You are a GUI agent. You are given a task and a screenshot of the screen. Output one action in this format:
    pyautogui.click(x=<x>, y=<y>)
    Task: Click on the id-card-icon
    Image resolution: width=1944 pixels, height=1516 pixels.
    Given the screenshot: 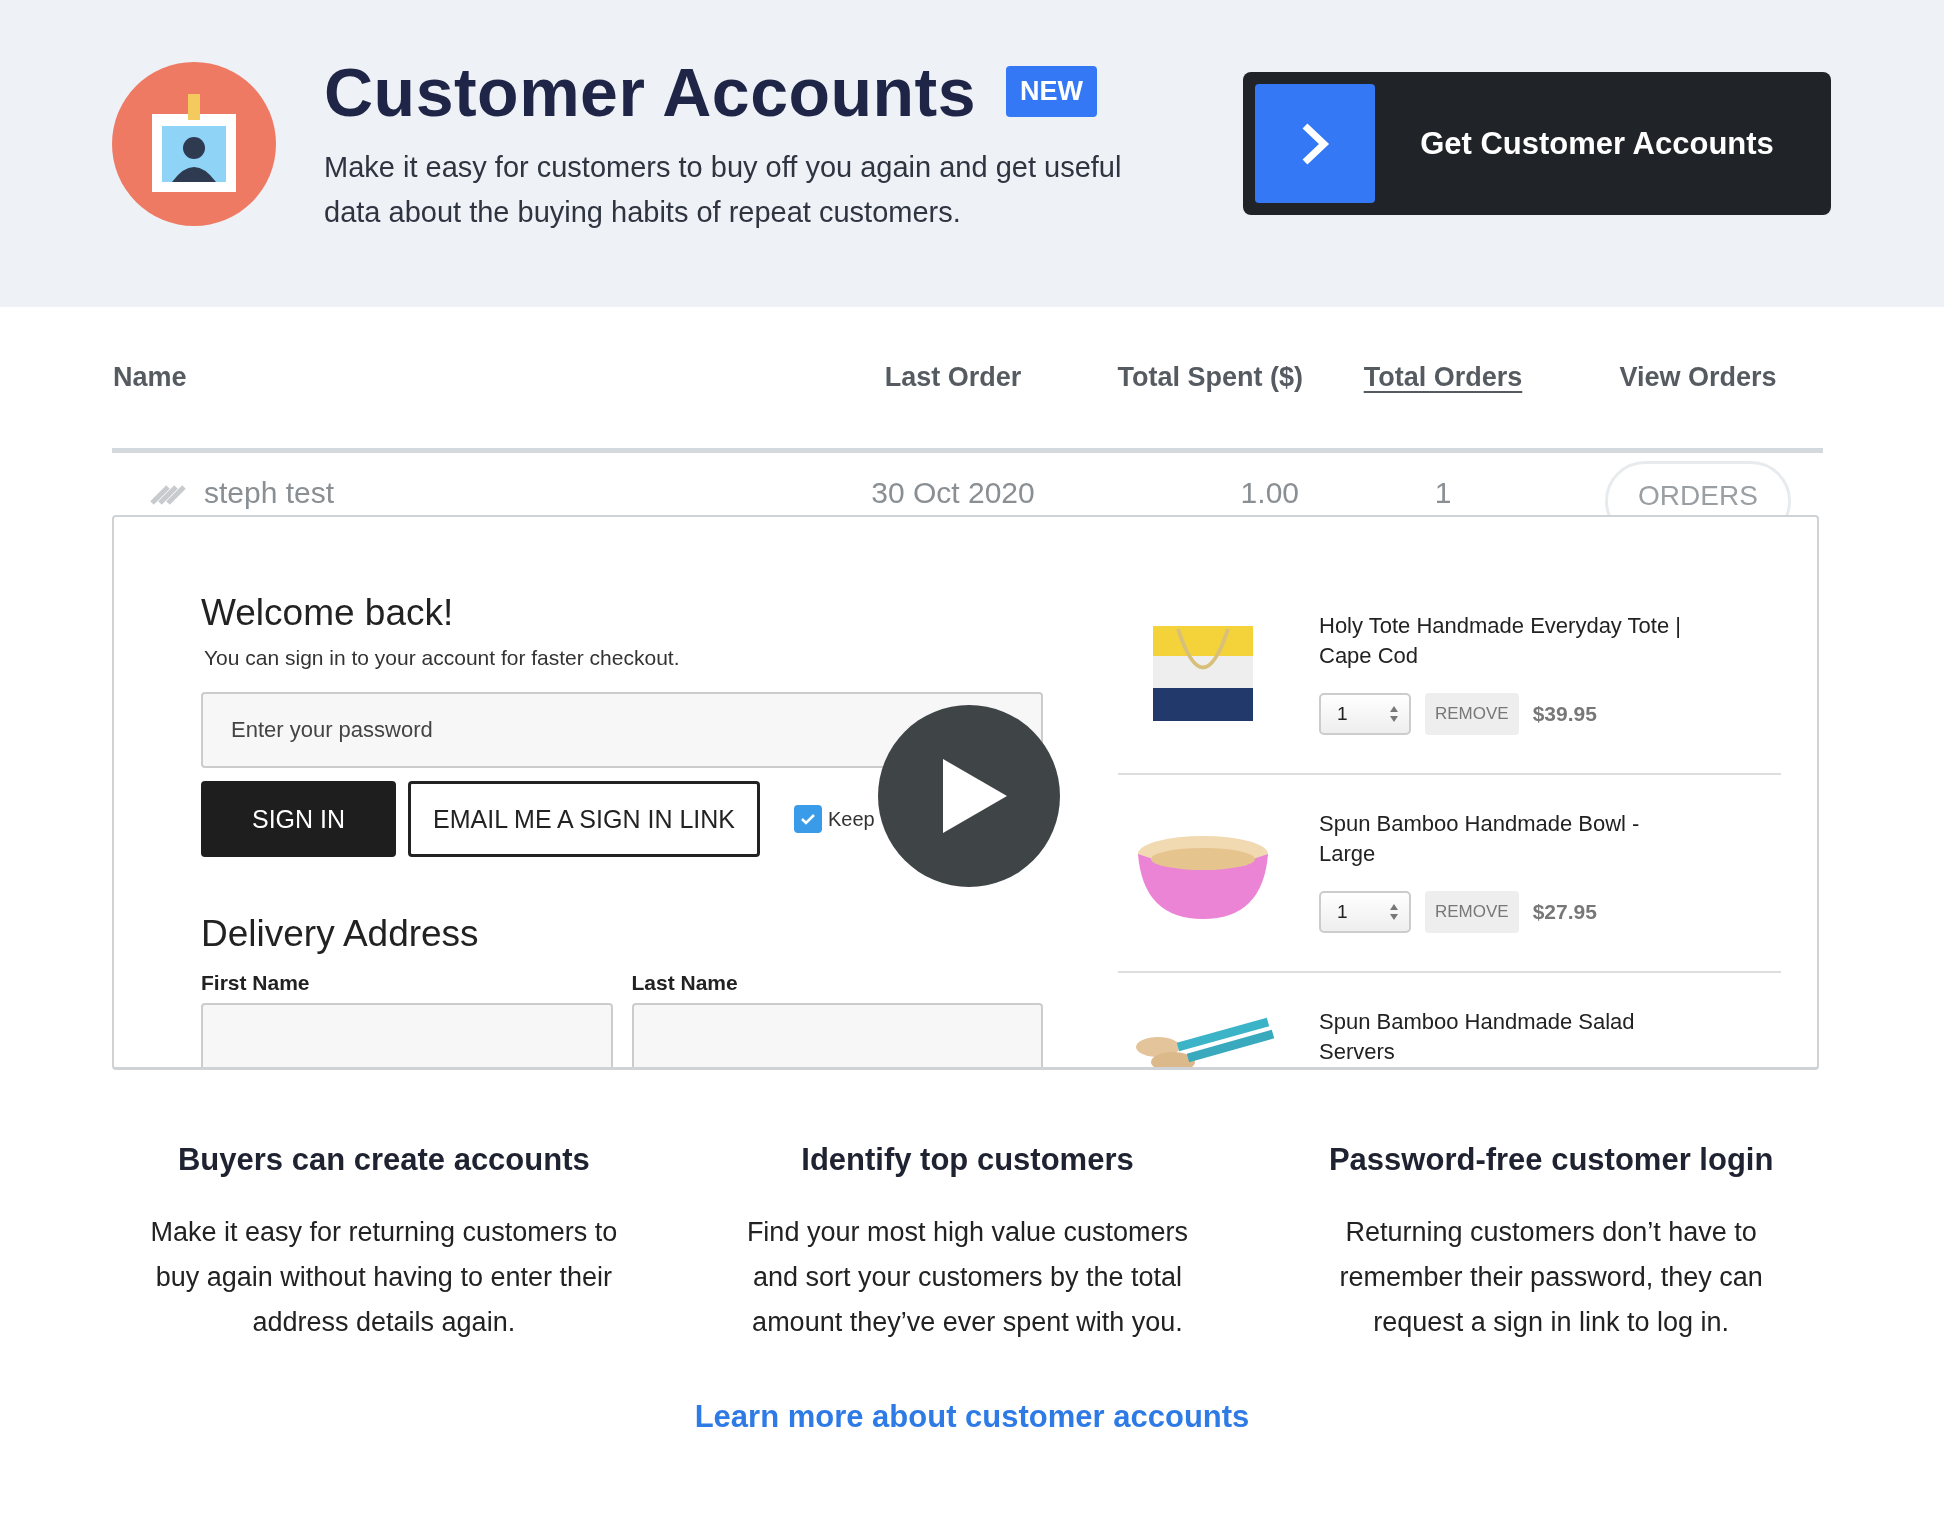 What is the action you would take?
    pyautogui.click(x=194, y=143)
    